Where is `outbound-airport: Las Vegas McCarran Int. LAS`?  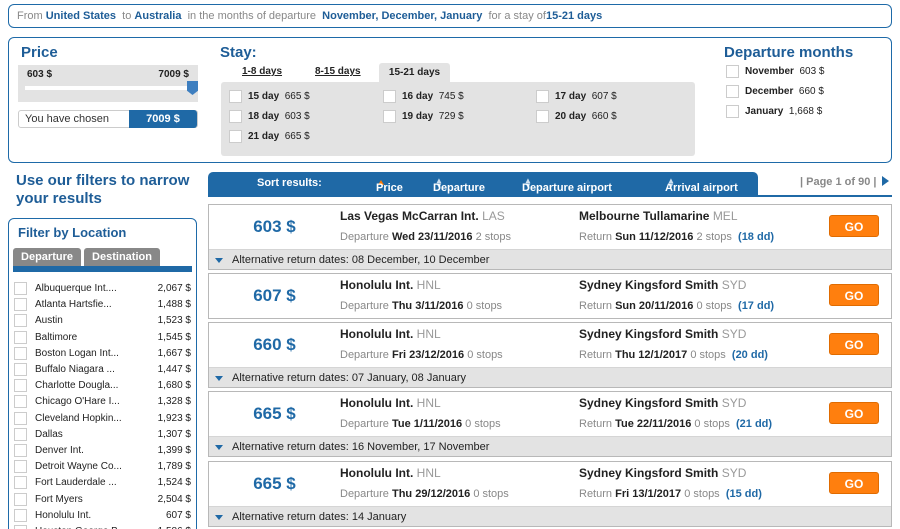 outbound-airport: Las Vegas McCarran Int. LAS is located at coordinates (422, 216).